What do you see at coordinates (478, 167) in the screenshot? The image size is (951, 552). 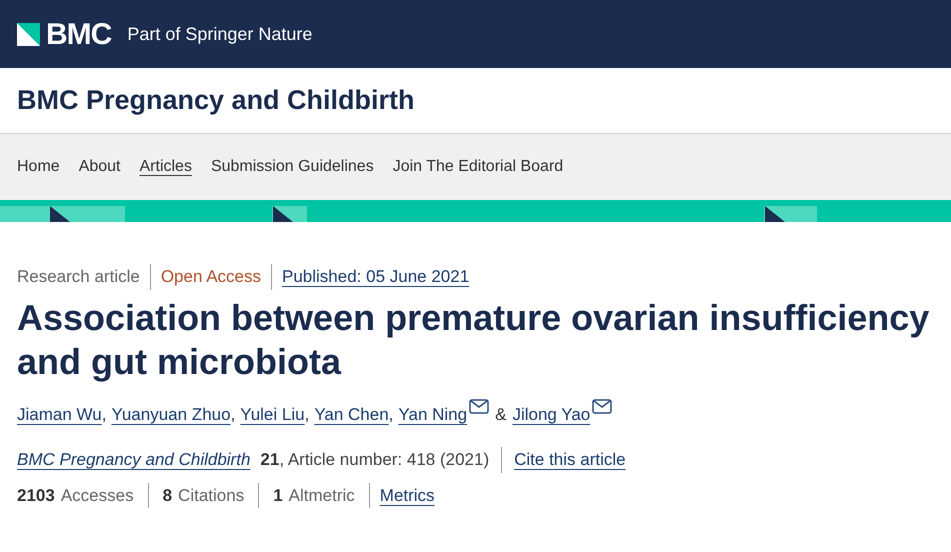 I see `nav-link: Join The Editorial Board` at bounding box center [478, 167].